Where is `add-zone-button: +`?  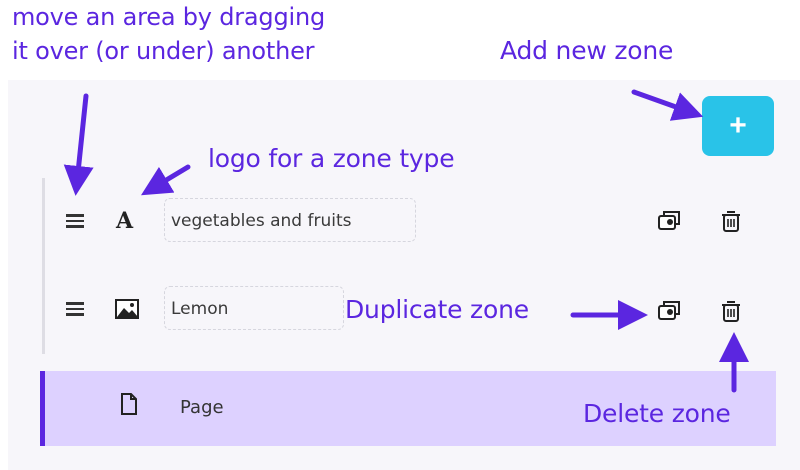
add-zone-button: + is located at coordinates (738, 126).